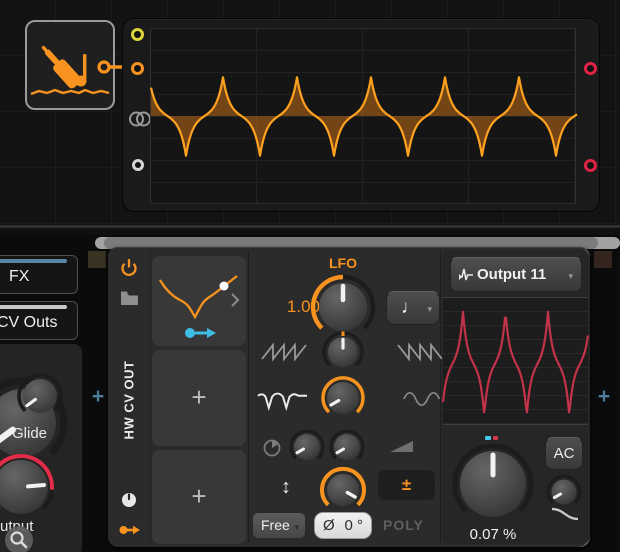 The height and width of the screenshot is (552, 620). I want to click on output-scope-waveform, so click(515, 362).